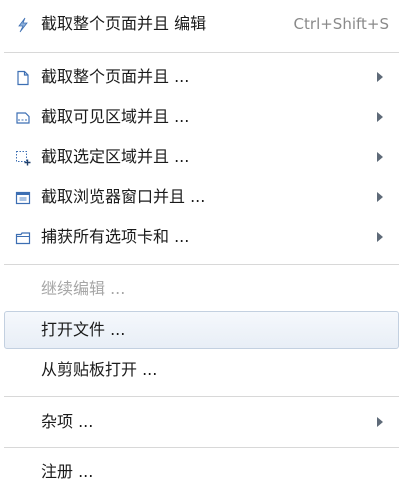 The height and width of the screenshot is (495, 403). Describe the element at coordinates (23, 238) in the screenshot. I see `tabs-icon` at that location.